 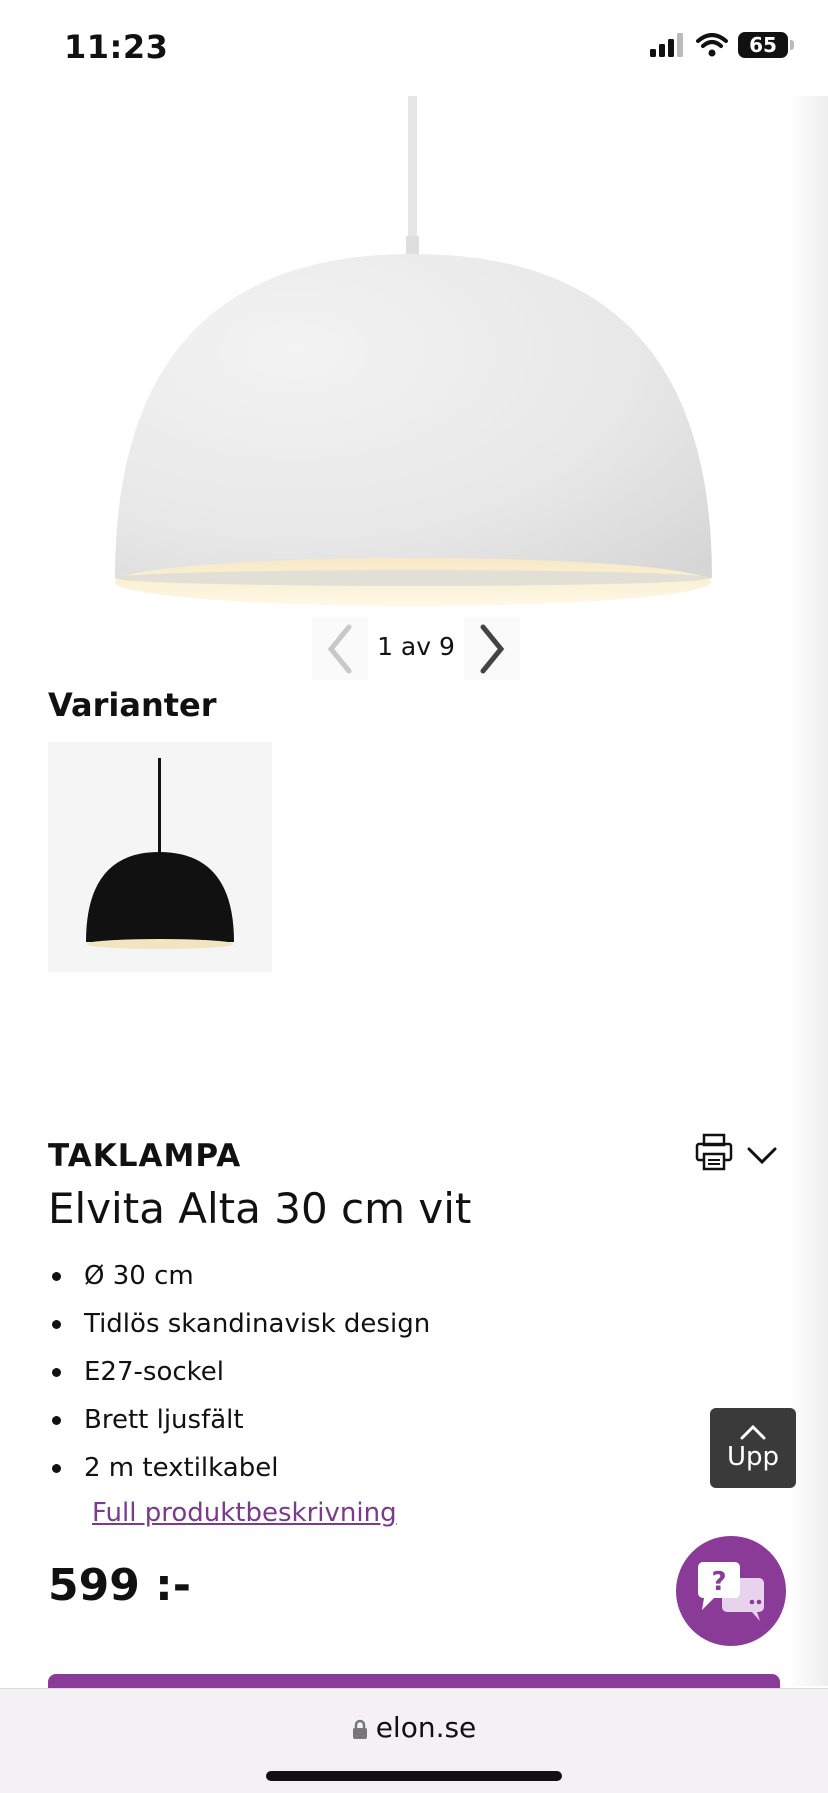 What do you see at coordinates (239, 1424) in the screenshot?
I see `feature-item: Brett ljusfält` at bounding box center [239, 1424].